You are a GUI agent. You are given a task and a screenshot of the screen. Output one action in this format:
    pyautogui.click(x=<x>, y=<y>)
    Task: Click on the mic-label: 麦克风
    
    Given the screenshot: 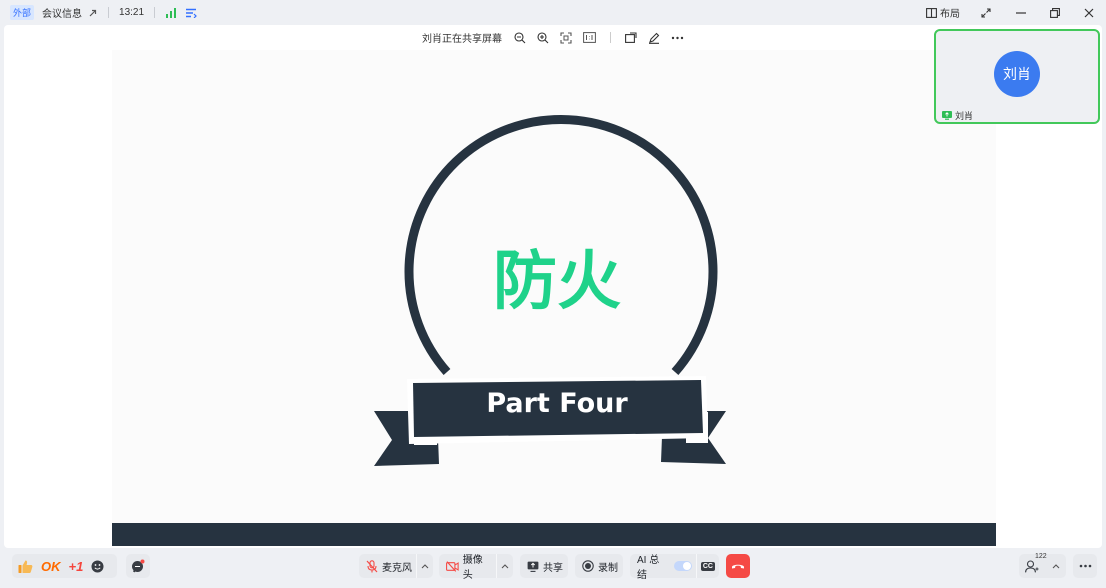 What is the action you would take?
    pyautogui.click(x=397, y=568)
    